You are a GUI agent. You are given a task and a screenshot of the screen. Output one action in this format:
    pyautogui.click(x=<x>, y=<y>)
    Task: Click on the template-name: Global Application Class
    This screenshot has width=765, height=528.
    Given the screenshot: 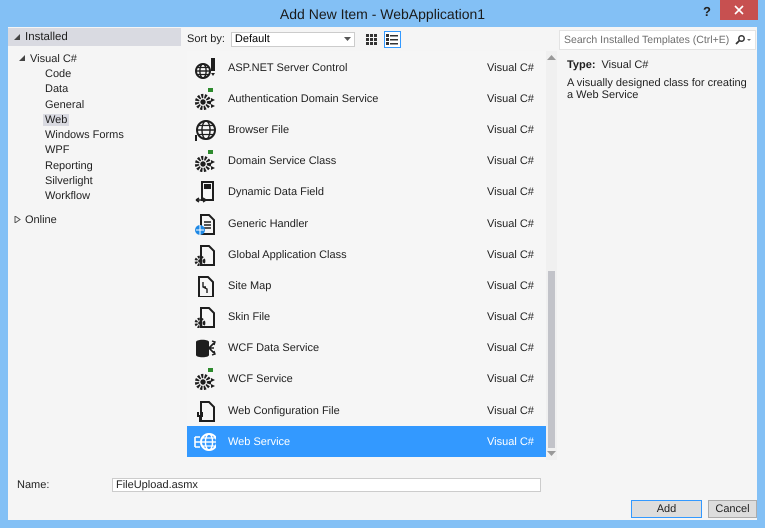 What is the action you would take?
    pyautogui.click(x=288, y=254)
    